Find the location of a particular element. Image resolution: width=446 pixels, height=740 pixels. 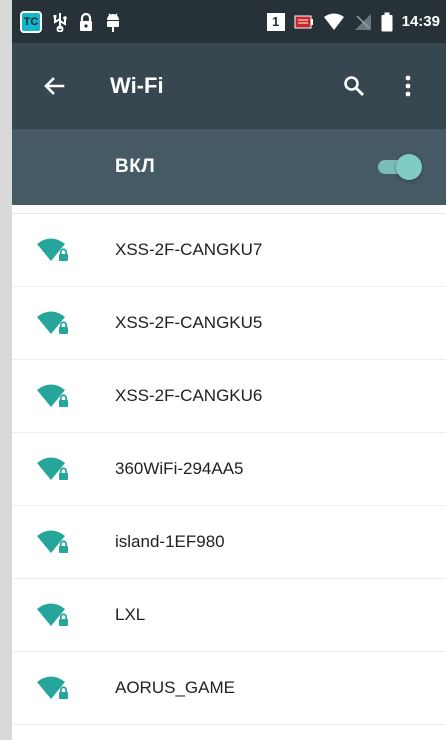

network-name: XSS-2F-CANGKU7 is located at coordinates (189, 249).